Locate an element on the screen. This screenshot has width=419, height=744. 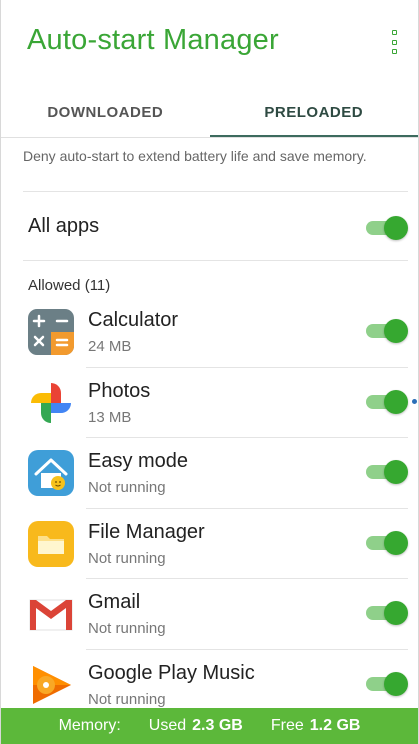
file-manager-toggle is located at coordinates (387, 543).